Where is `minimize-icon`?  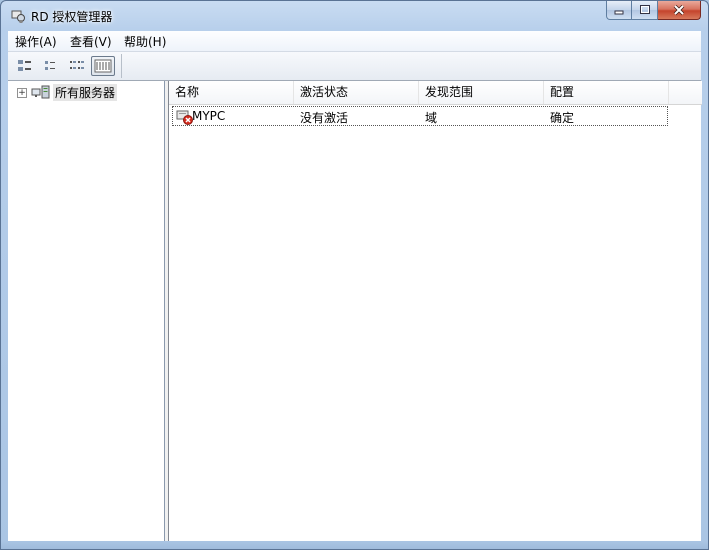
minimize-icon is located at coordinates (619, 12).